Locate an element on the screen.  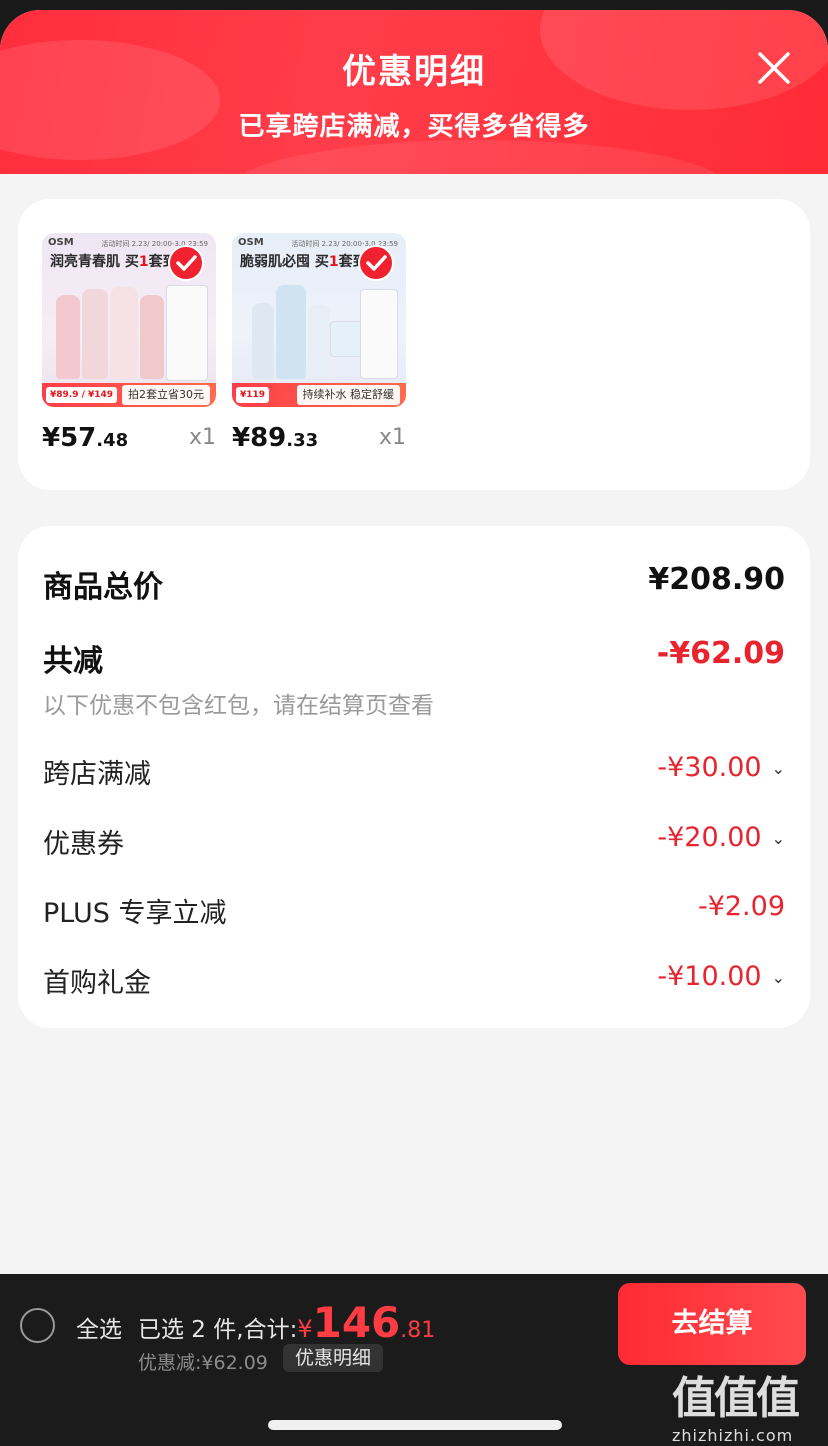
select-all-radio is located at coordinates (37, 1325).